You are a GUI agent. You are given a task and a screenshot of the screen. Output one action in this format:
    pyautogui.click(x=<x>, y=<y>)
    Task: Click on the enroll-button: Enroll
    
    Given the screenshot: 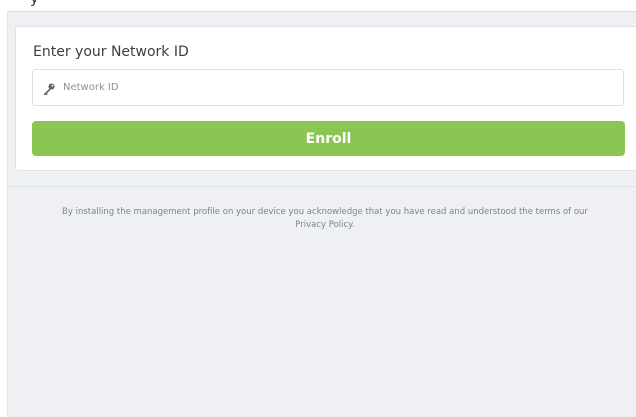 What is the action you would take?
    pyautogui.click(x=328, y=138)
    